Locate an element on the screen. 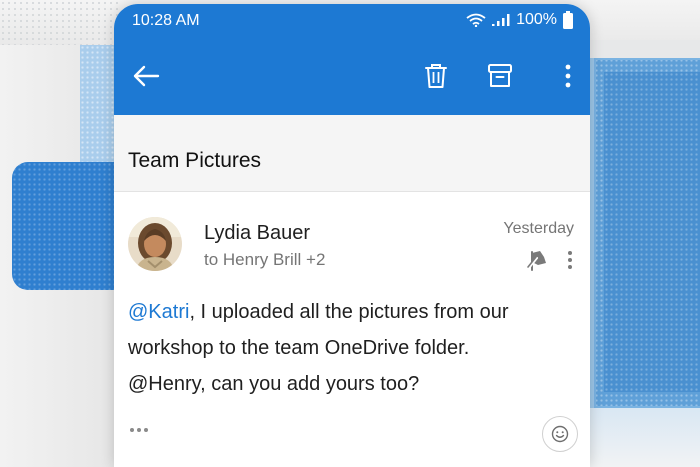  flag-button is located at coordinates (538, 260).